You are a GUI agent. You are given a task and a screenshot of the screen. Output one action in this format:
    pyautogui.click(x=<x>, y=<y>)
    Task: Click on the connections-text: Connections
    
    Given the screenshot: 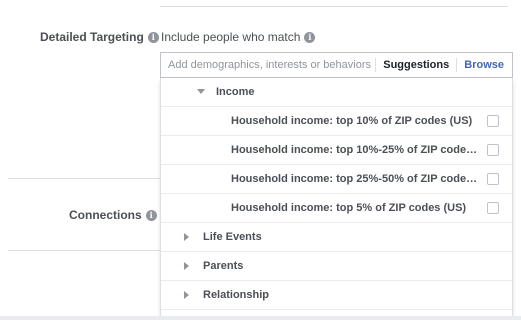 What is the action you would take?
    pyautogui.click(x=105, y=215)
    